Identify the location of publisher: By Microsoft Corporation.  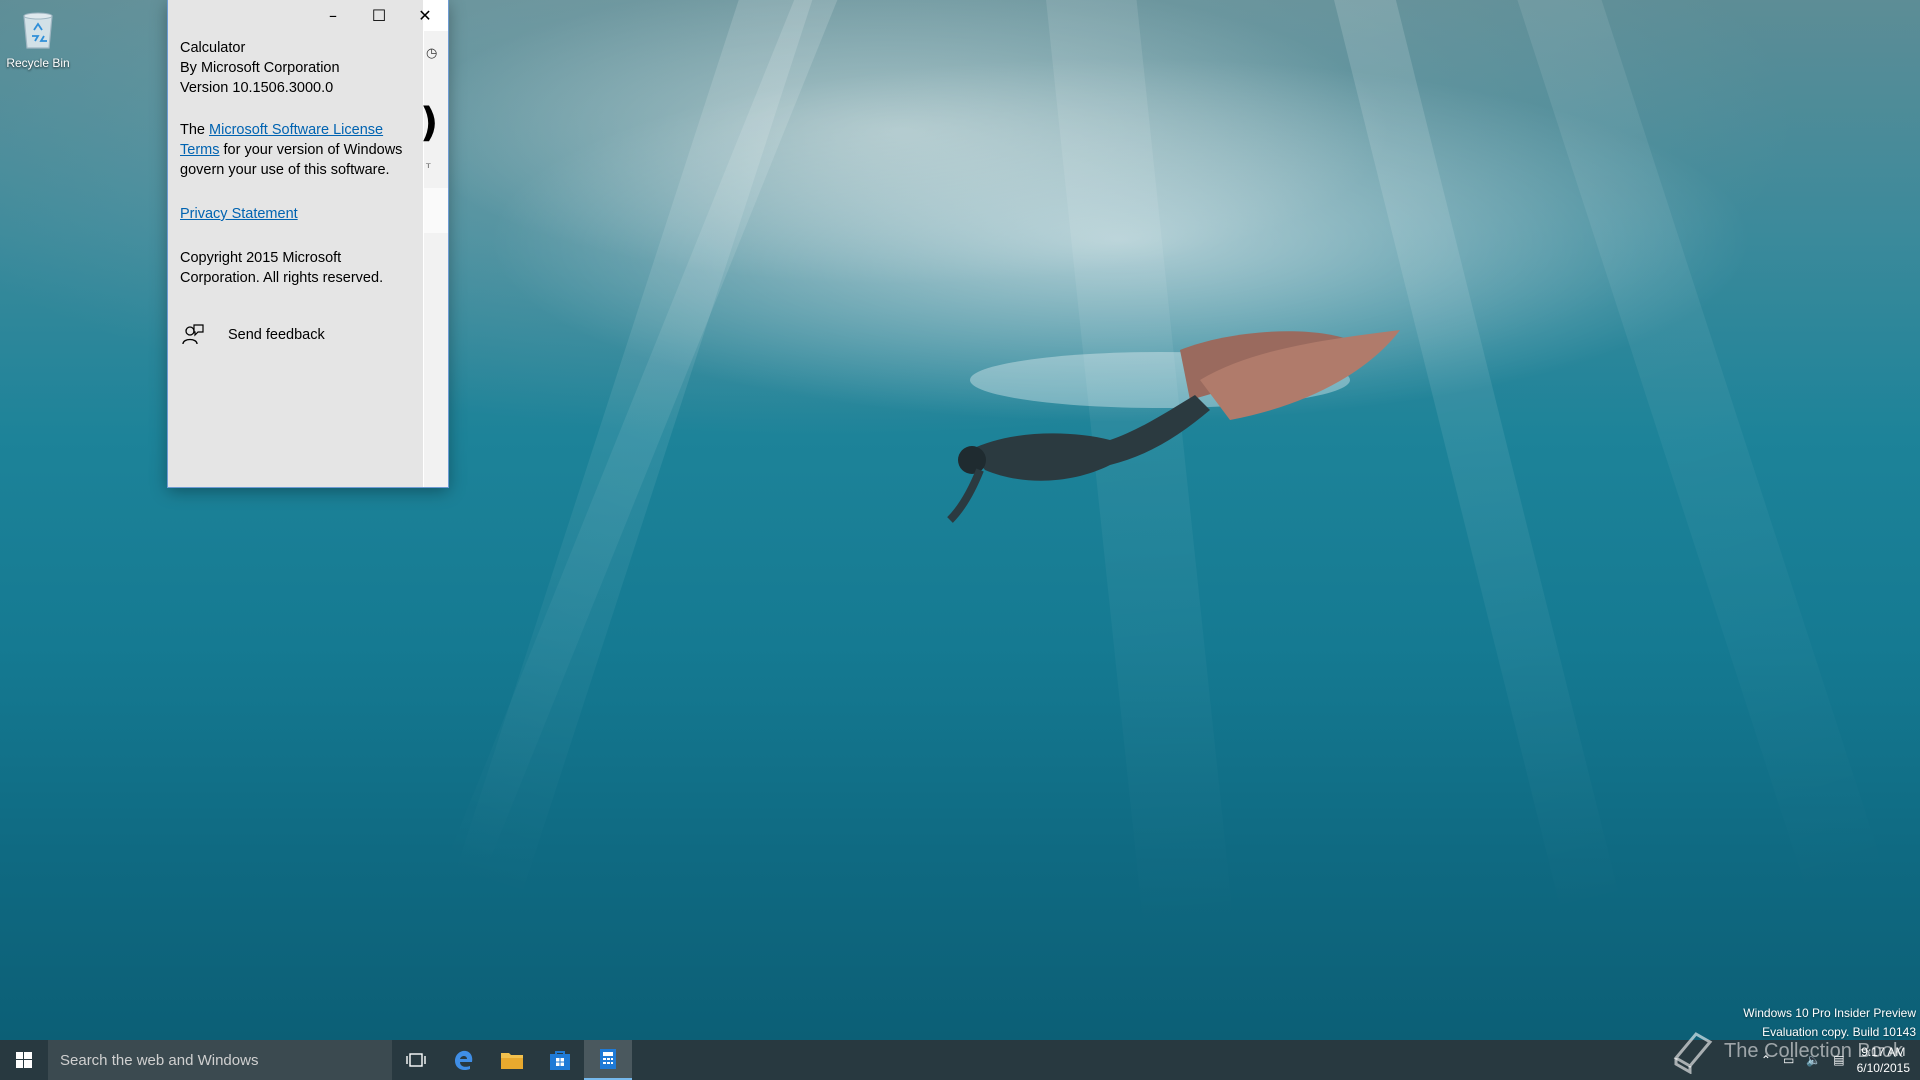
(260, 68).